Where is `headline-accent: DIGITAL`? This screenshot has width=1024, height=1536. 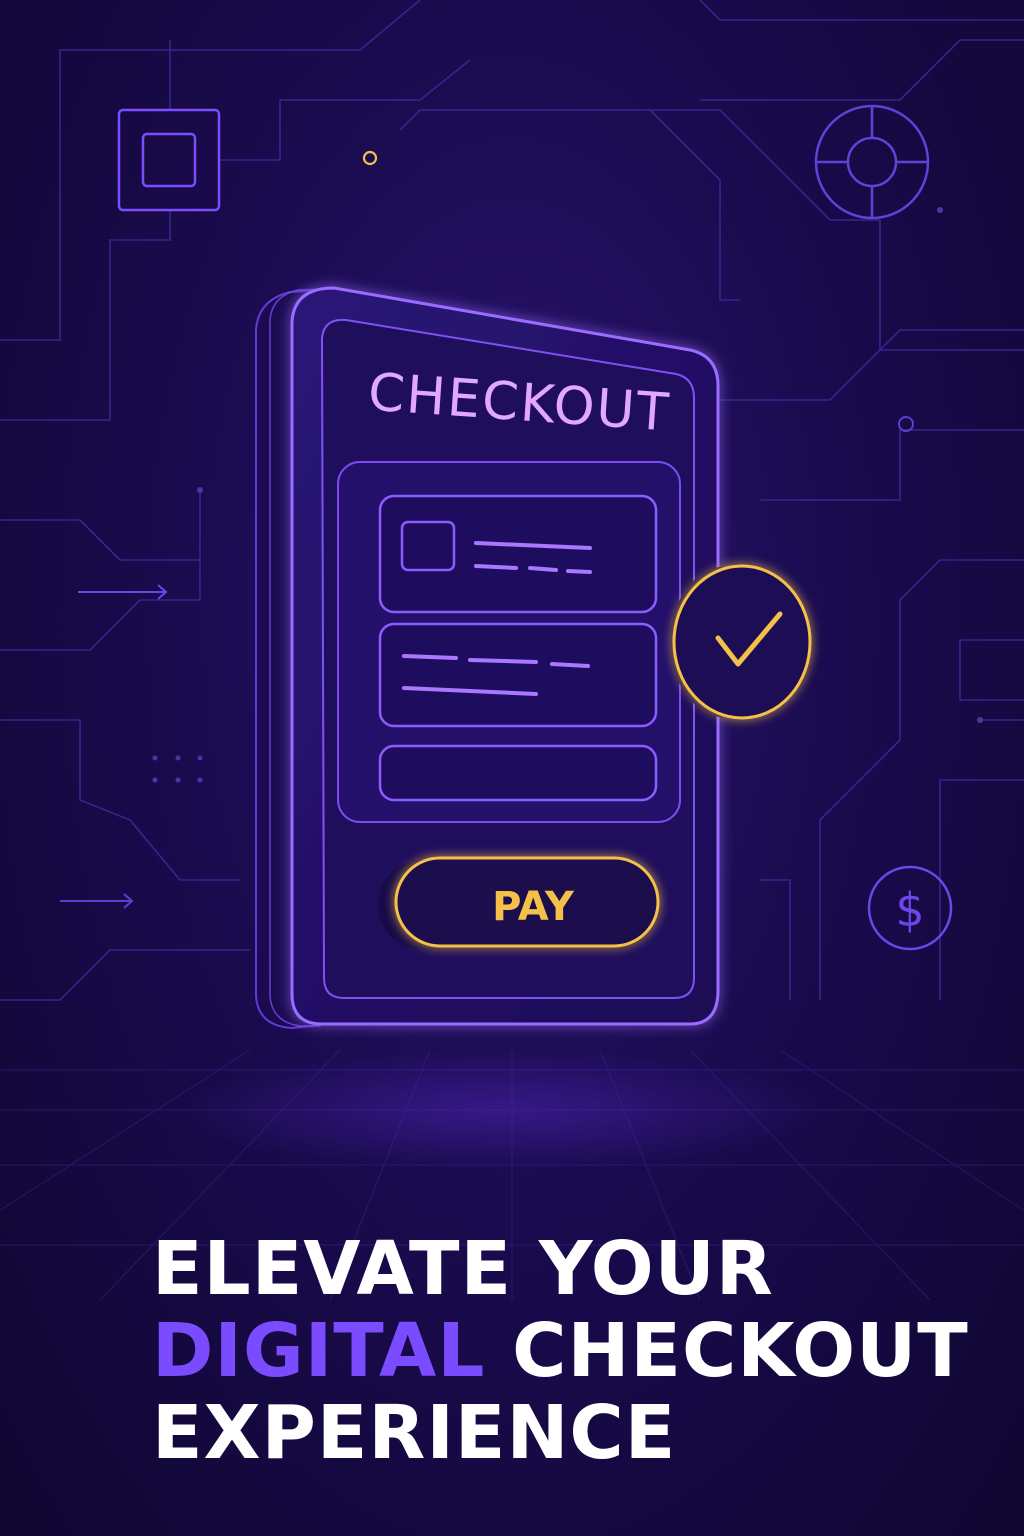 headline-accent: DIGITAL is located at coordinates (319, 1351).